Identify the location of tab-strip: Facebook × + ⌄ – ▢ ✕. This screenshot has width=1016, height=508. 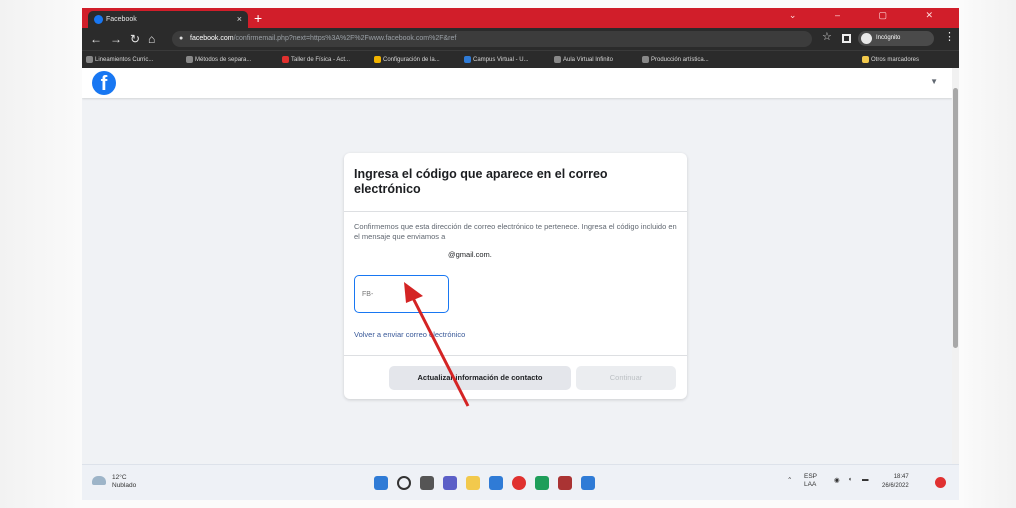
(520, 18).